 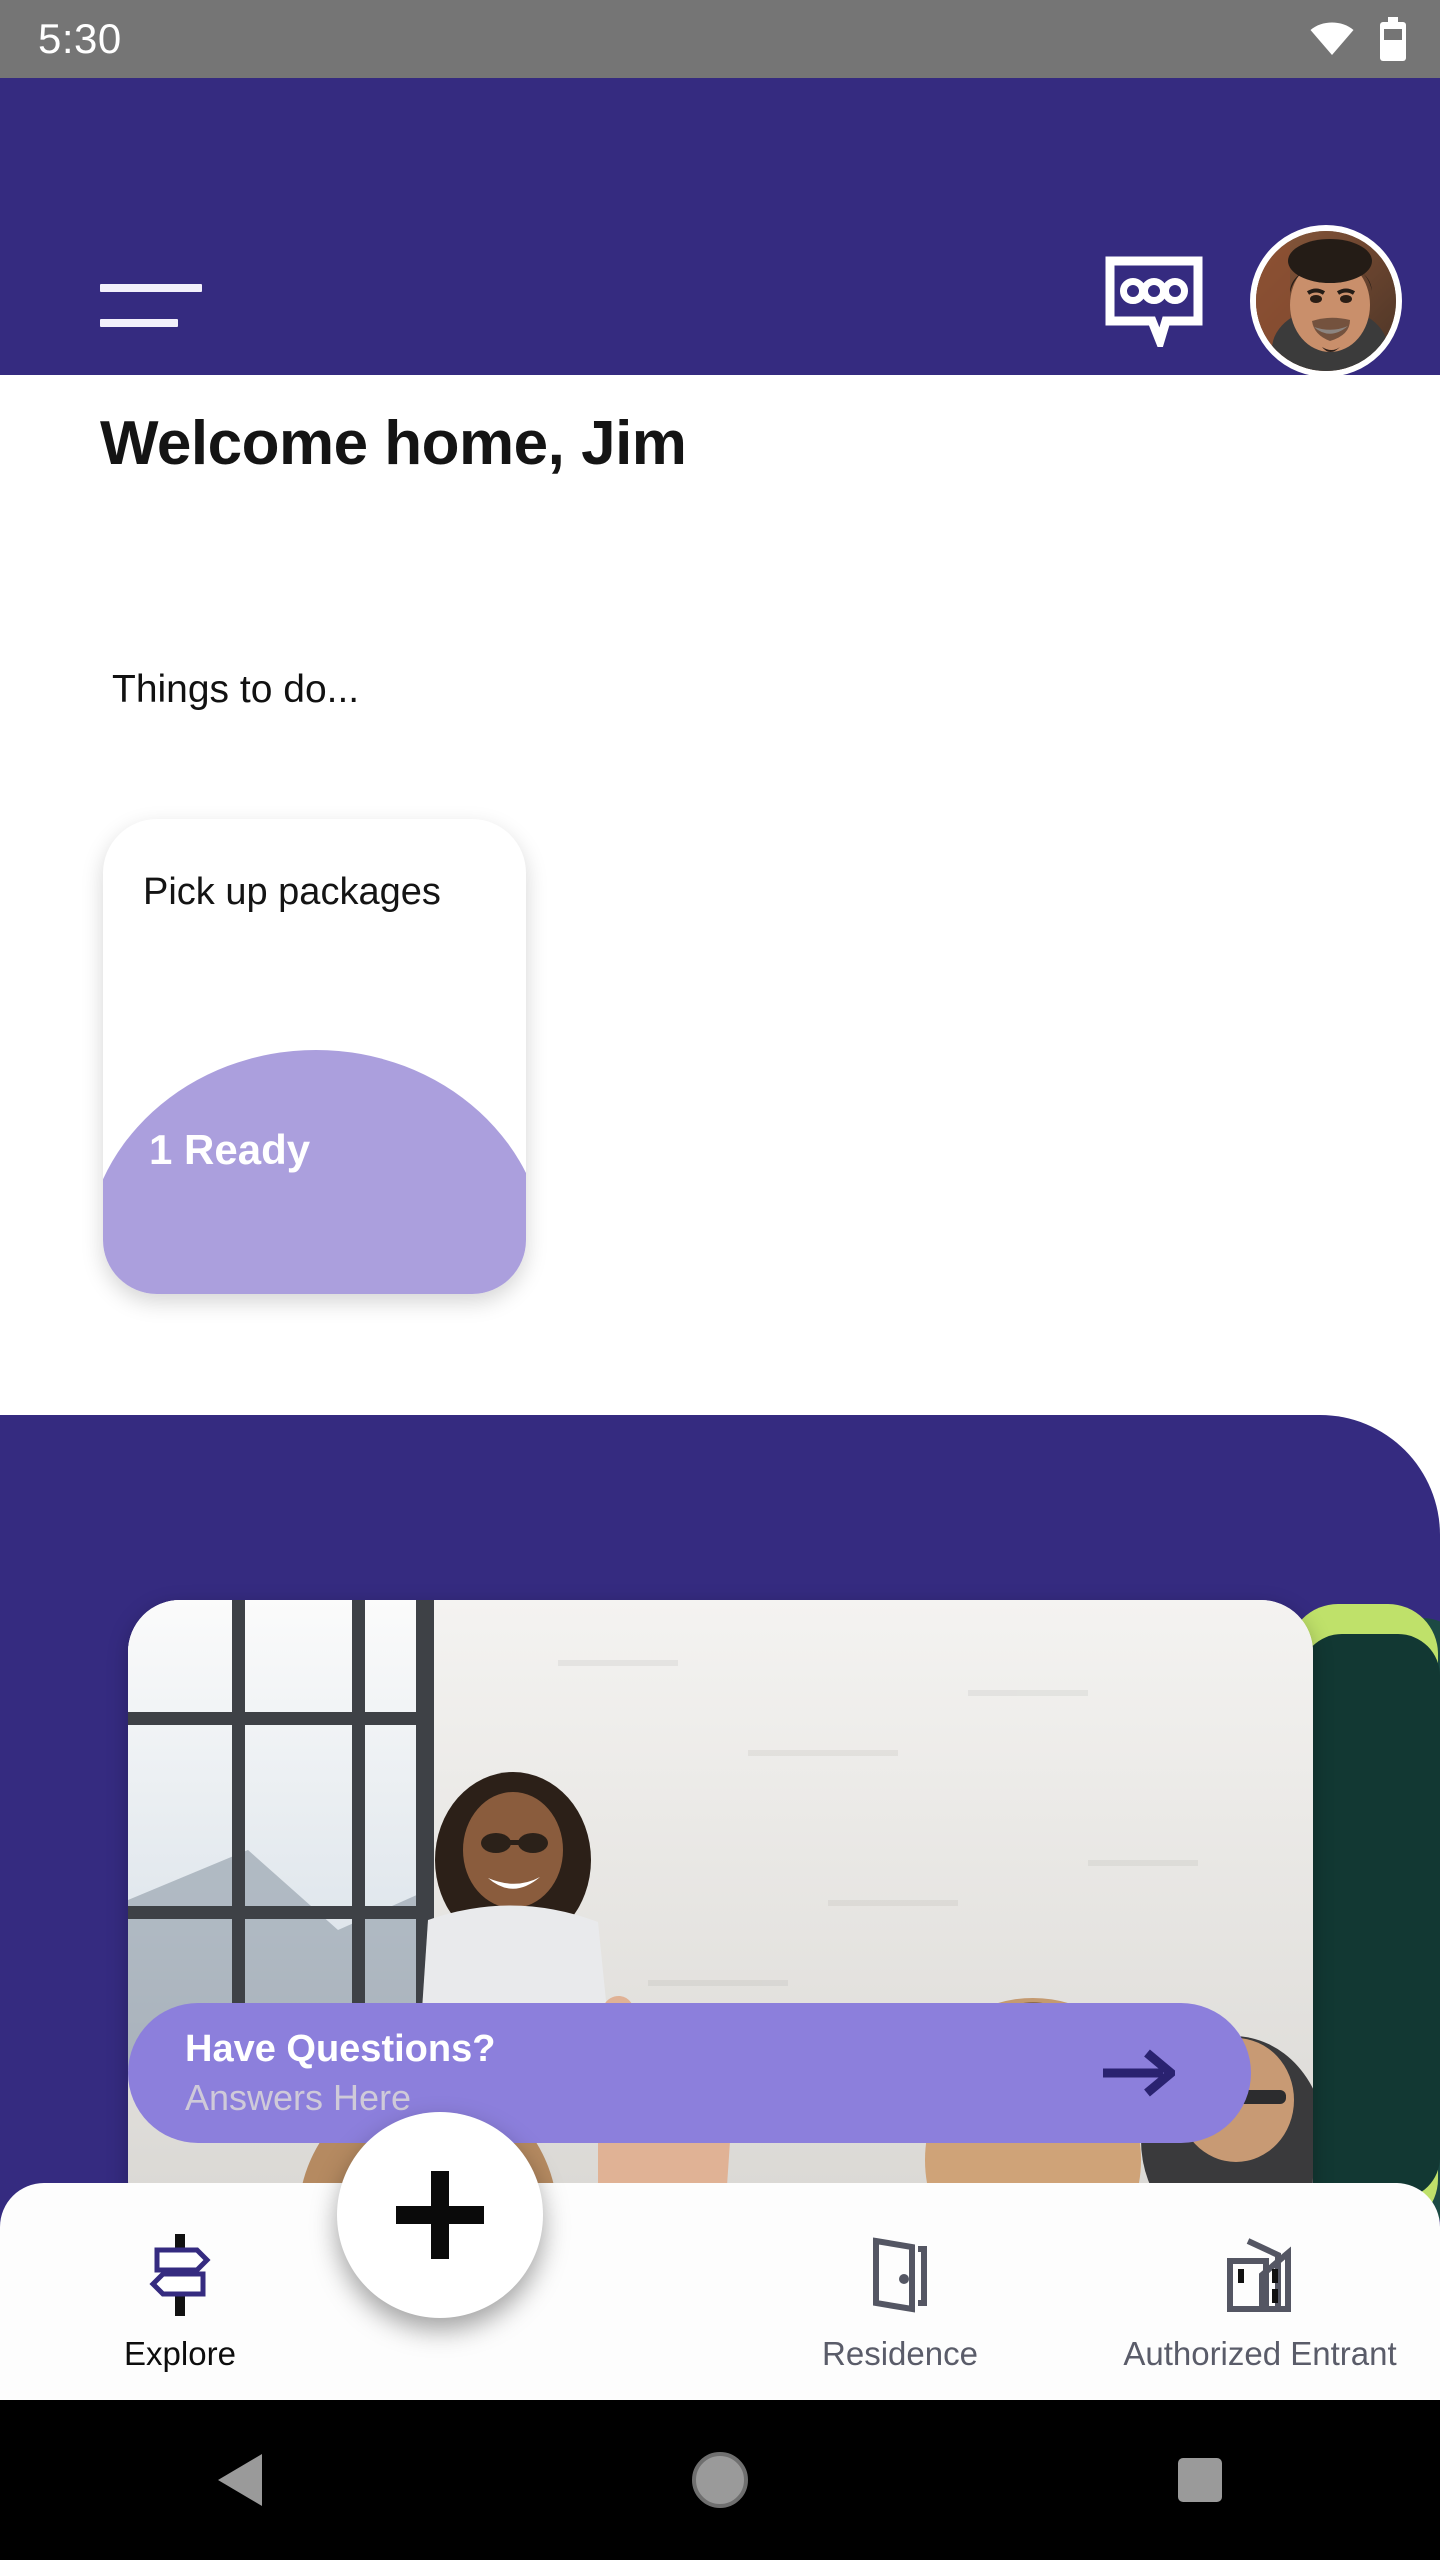 I want to click on avatar, so click(x=1326, y=301).